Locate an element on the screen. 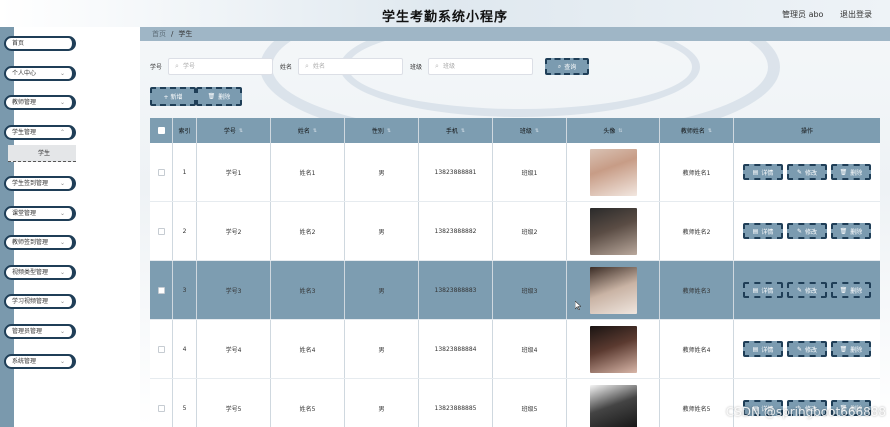  column-header-label: 操作 is located at coordinates (806, 131).